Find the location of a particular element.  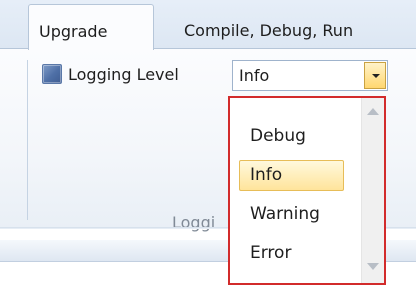

tab-upgrade: Upgrade is located at coordinates (91, 27).